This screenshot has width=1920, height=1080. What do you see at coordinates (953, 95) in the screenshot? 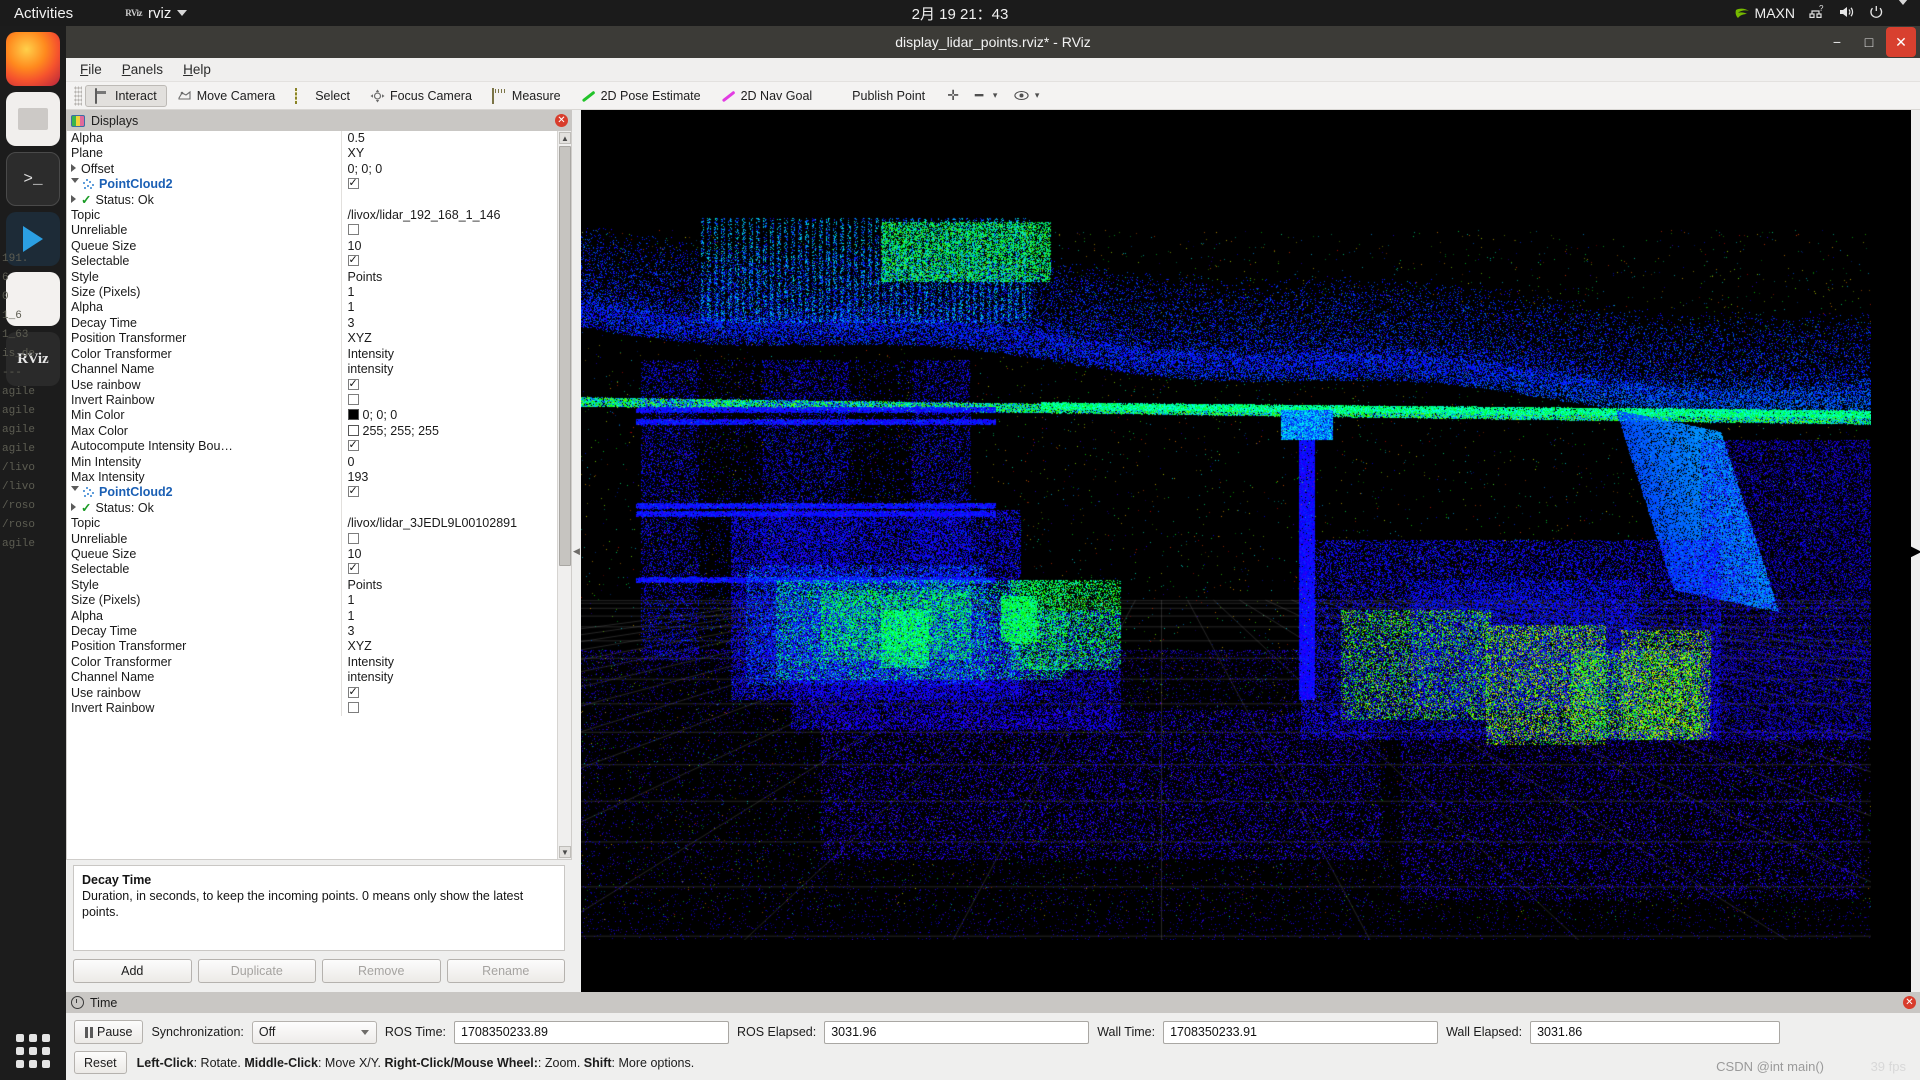
I see `add-tool-icon: ✛` at bounding box center [953, 95].